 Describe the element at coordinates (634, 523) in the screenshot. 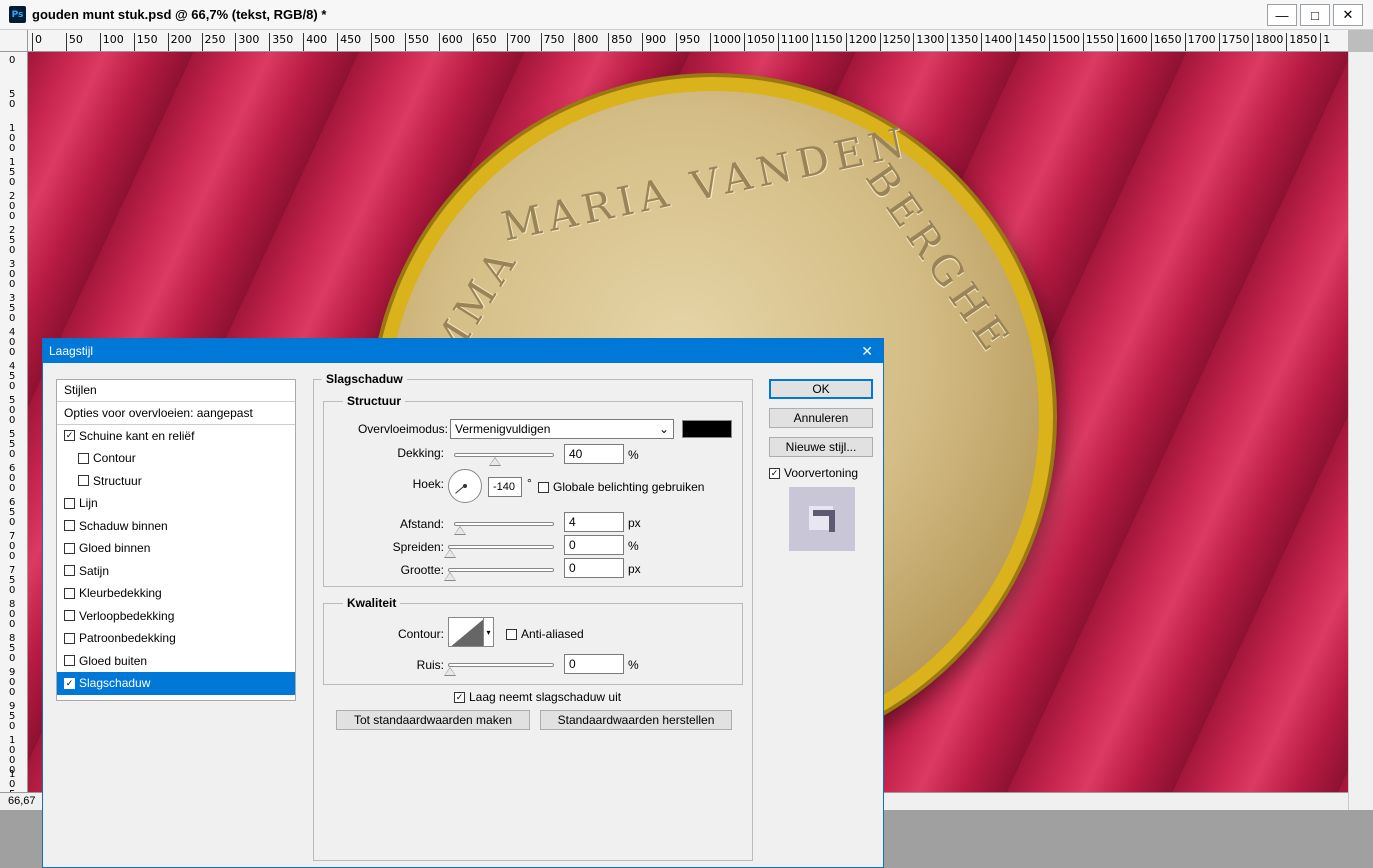

I see `distance-unit: px` at that location.